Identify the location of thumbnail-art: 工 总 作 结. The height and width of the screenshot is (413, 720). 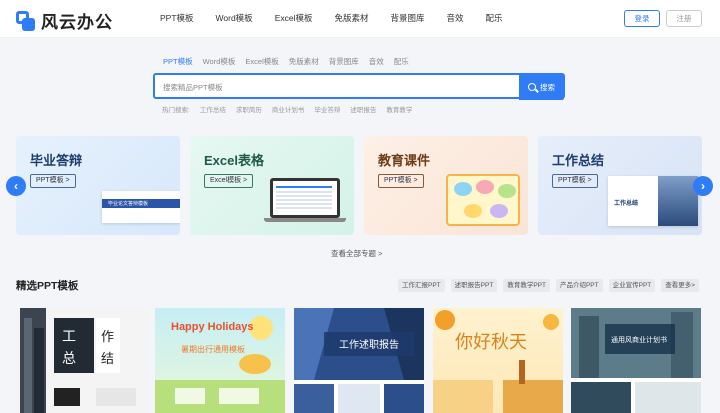
(81, 360).